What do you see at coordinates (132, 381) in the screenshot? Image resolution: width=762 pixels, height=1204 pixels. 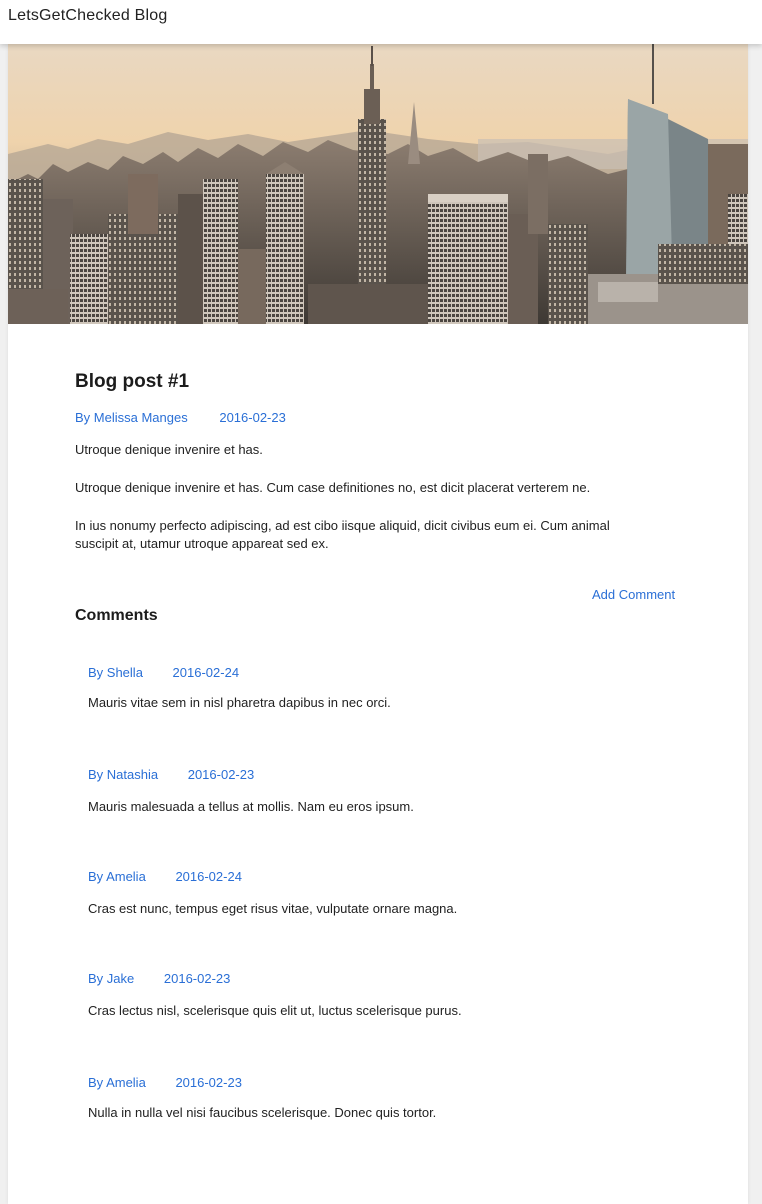 I see `post-title: Blog post #1` at bounding box center [132, 381].